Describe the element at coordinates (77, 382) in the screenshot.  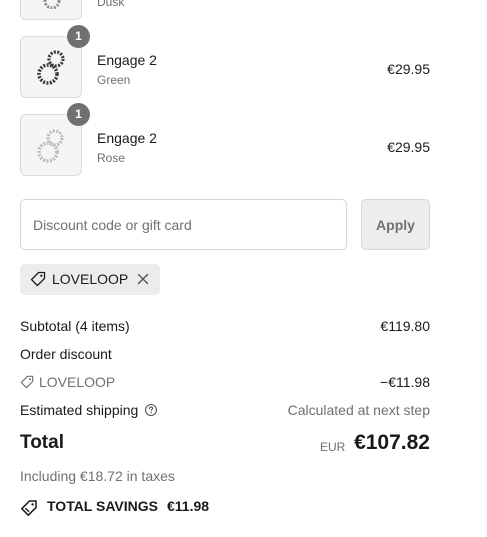
I see `discount-code-text: LOVELOOP` at that location.